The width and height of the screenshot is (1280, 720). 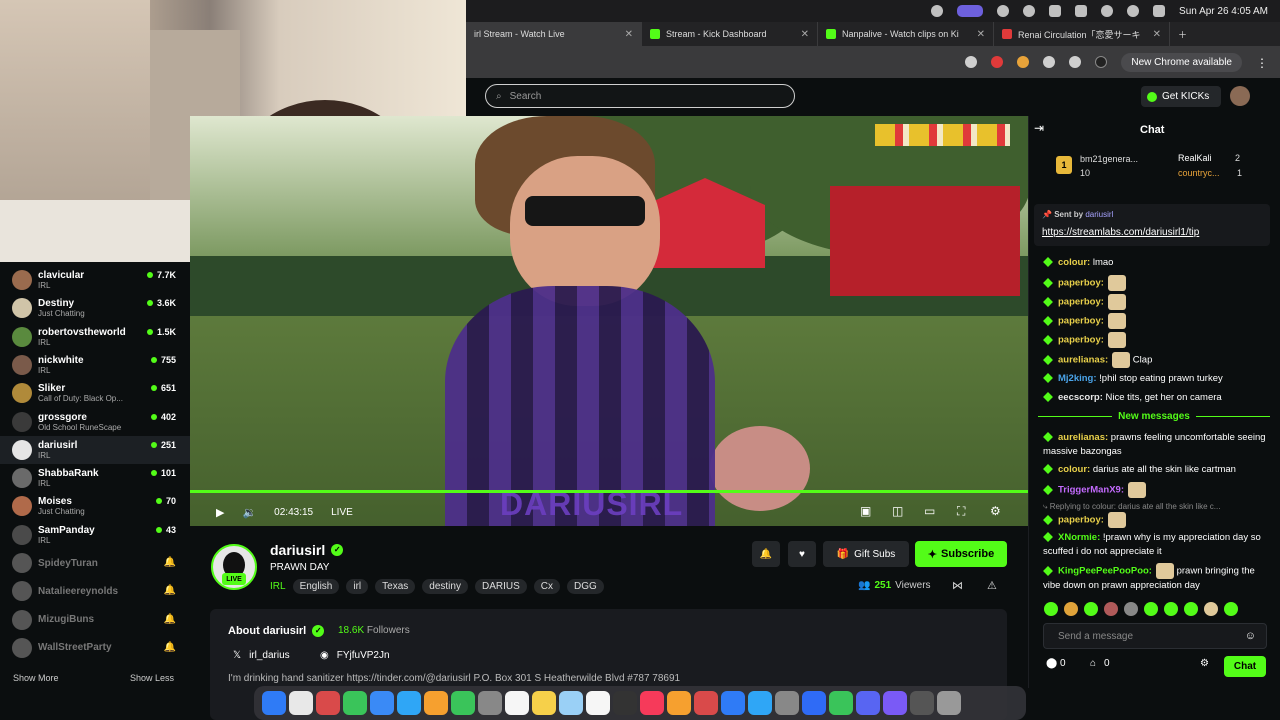 I want to click on extensions-puzzle-icon, so click(x=1049, y=62).